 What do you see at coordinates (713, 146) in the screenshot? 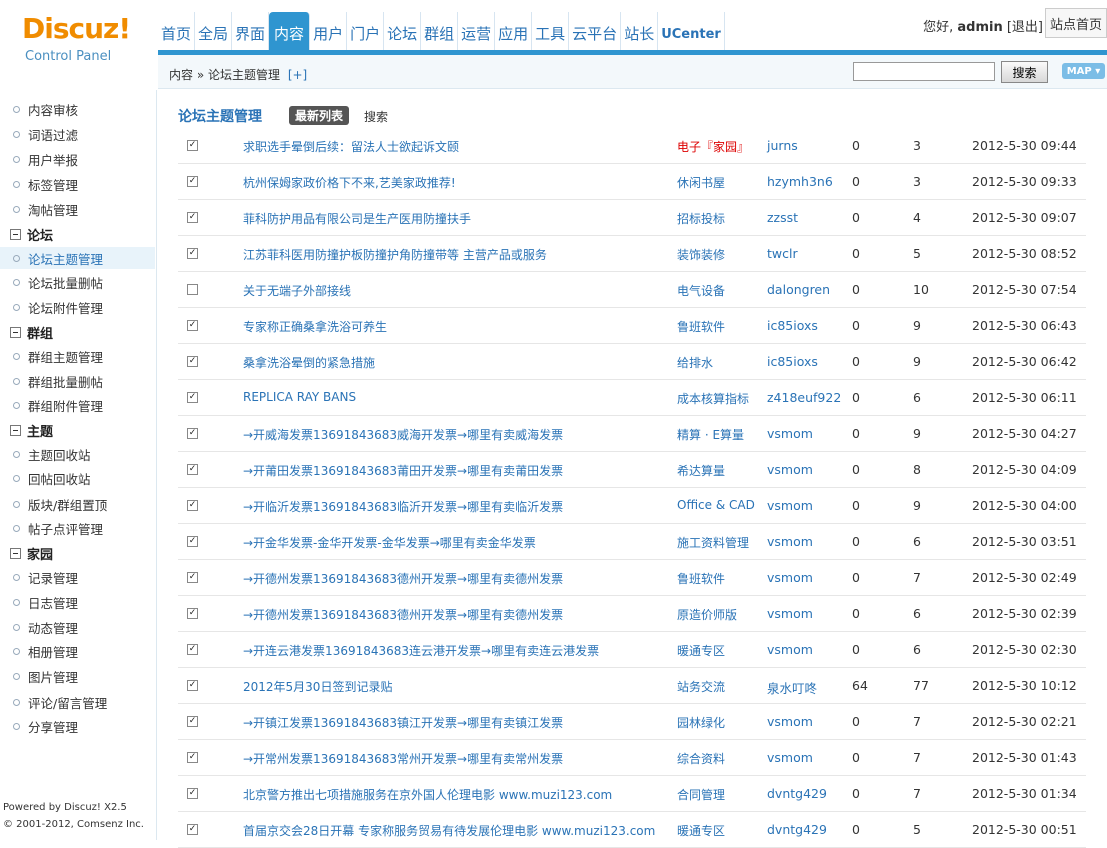
I see `forum-link: 电子『家园』` at bounding box center [713, 146].